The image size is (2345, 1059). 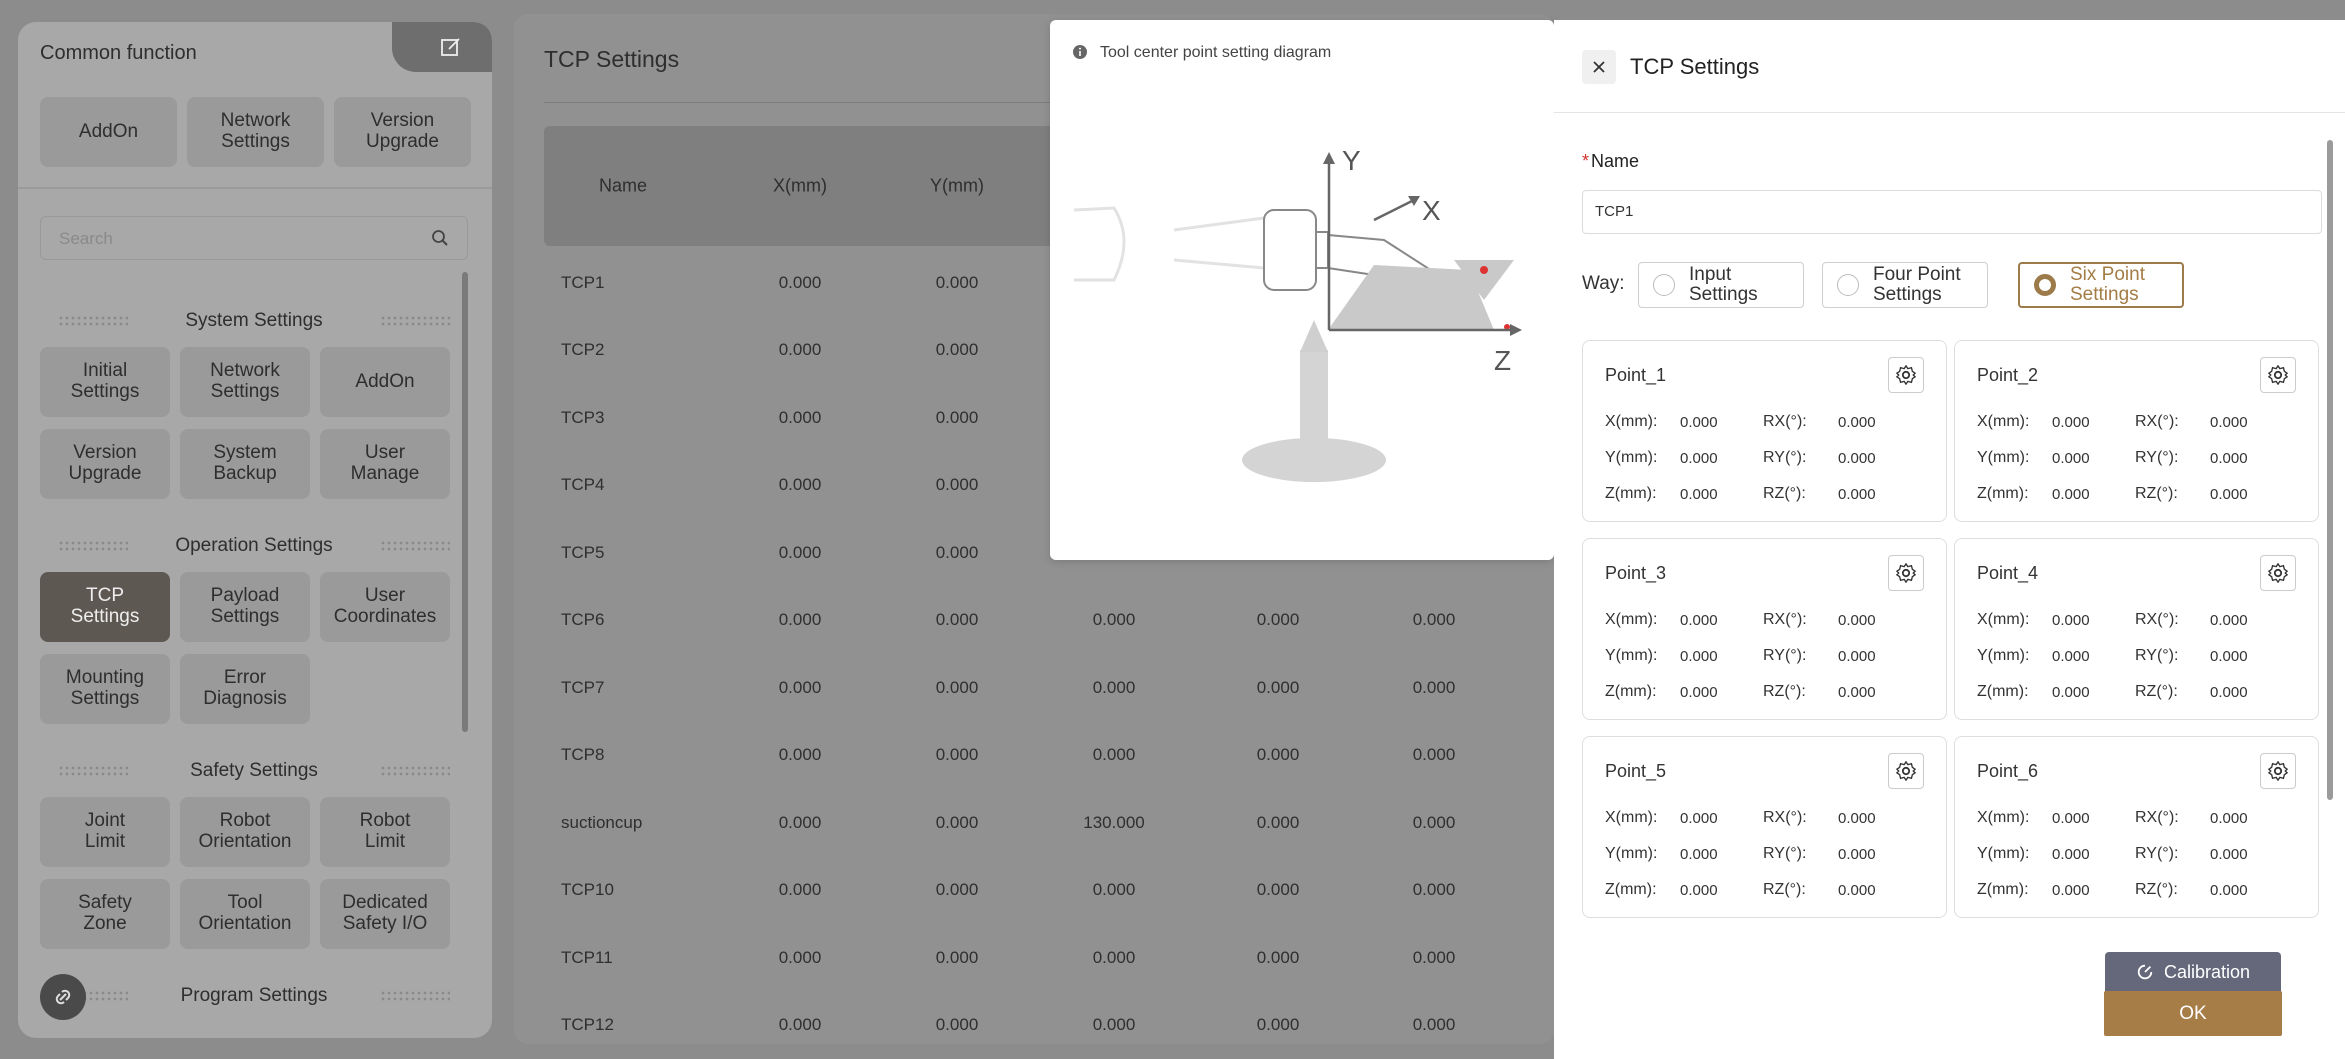 I want to click on calibration-button: Calibration, so click(x=2193, y=972).